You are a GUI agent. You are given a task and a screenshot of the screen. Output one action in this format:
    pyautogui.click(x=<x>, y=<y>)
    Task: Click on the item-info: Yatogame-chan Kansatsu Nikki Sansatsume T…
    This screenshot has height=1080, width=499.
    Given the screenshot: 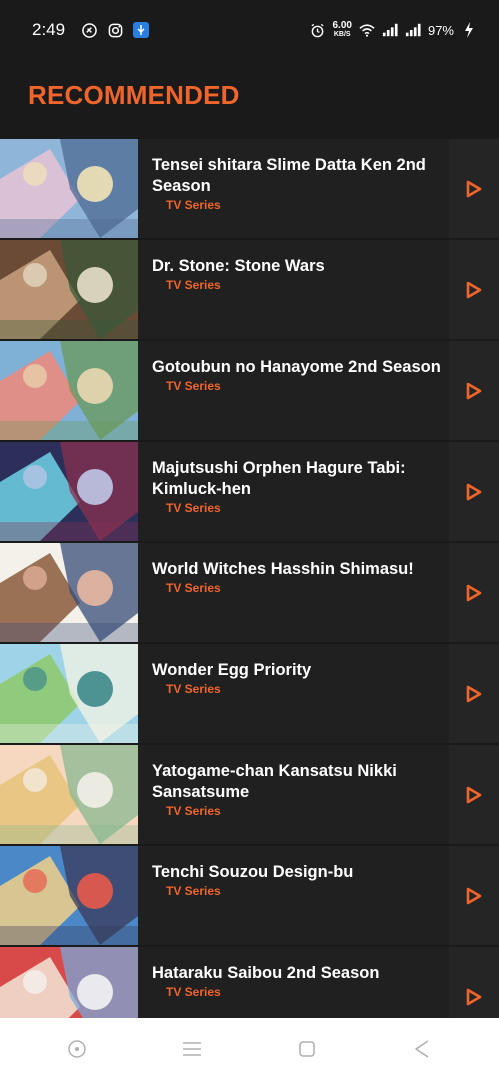 What is the action you would take?
    pyautogui.click(x=293, y=794)
    